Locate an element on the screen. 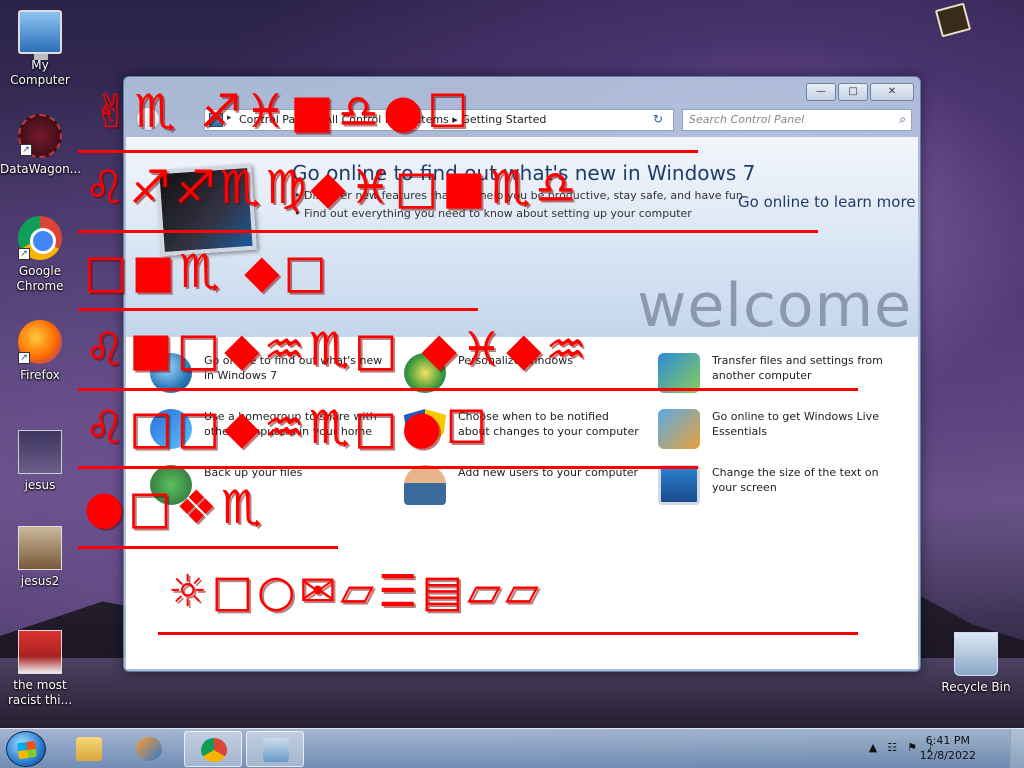  book-icon is located at coordinates (953, 20).